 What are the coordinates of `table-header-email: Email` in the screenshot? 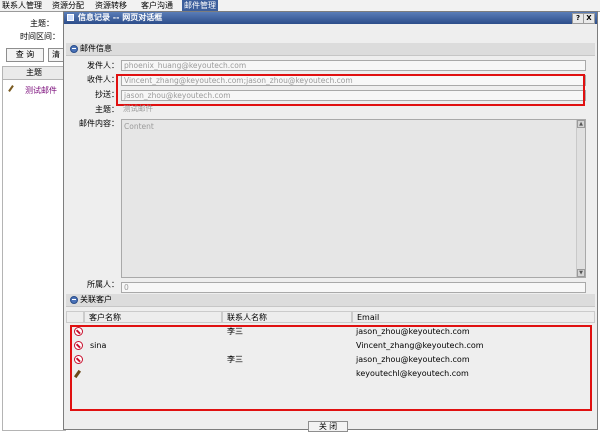 It's located at (473, 317).